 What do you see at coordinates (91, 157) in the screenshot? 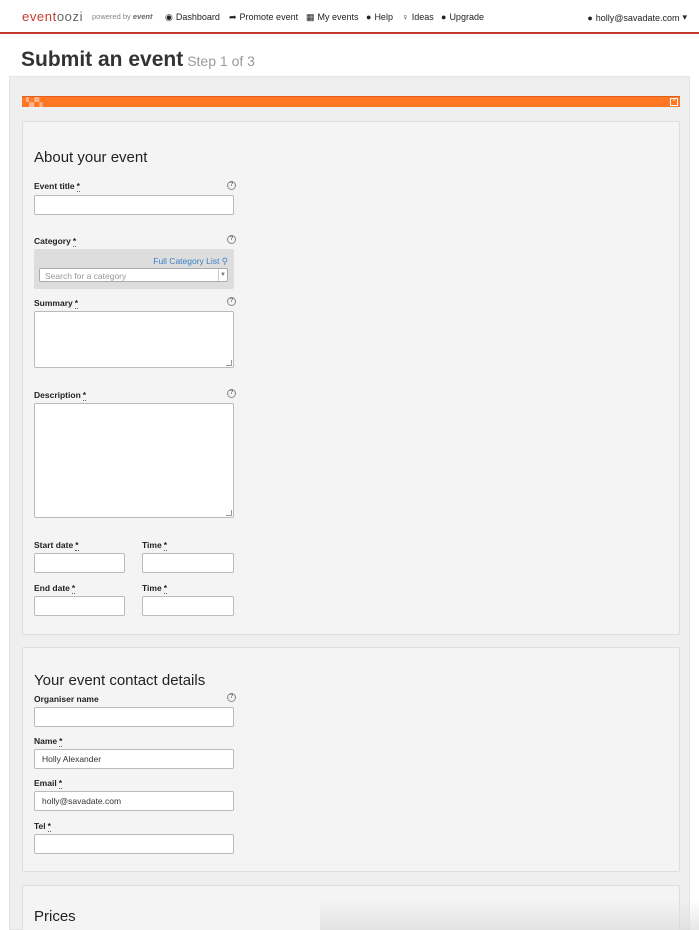
I see `about-event-title: About your event` at bounding box center [91, 157].